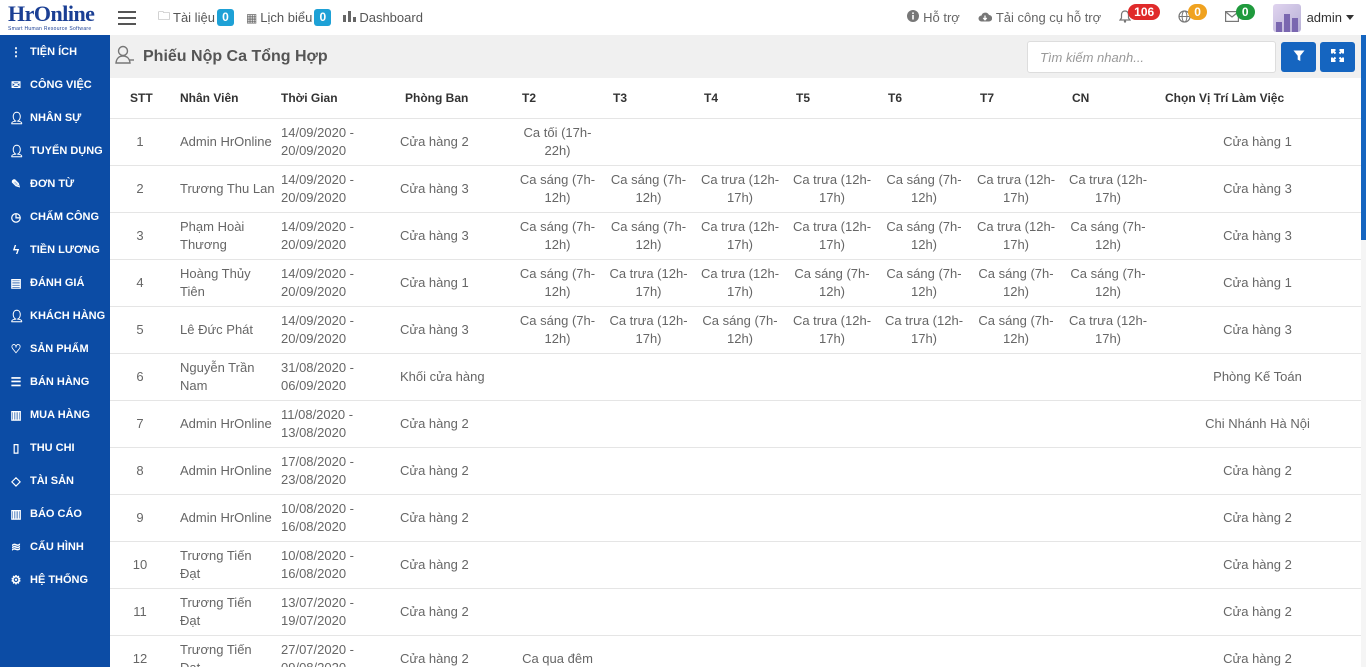 The height and width of the screenshot is (667, 1366). I want to click on book-icon: ▤, so click(16, 282).